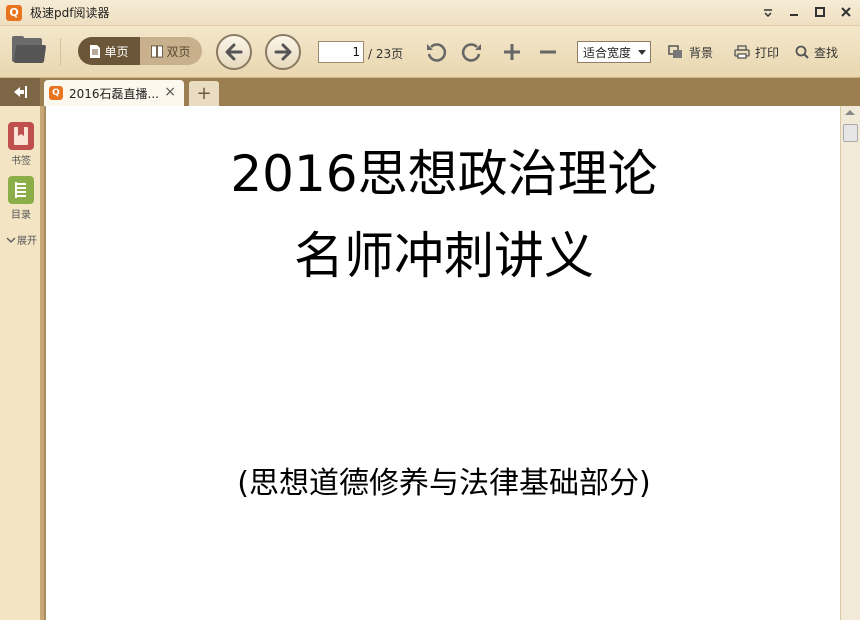  I want to click on sidebar-toggle-button, so click(20, 92).